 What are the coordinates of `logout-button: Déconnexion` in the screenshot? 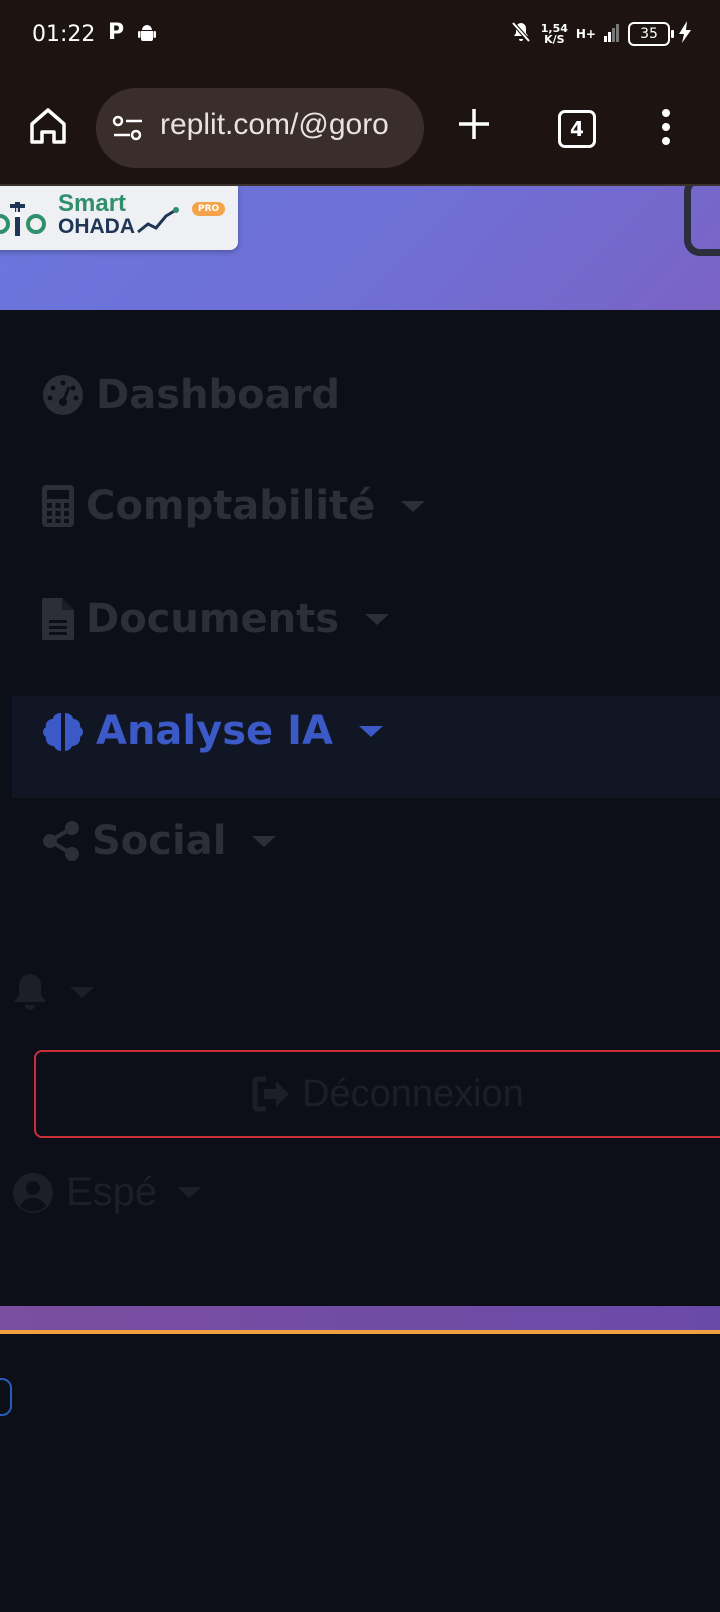 It's located at (377, 1094).